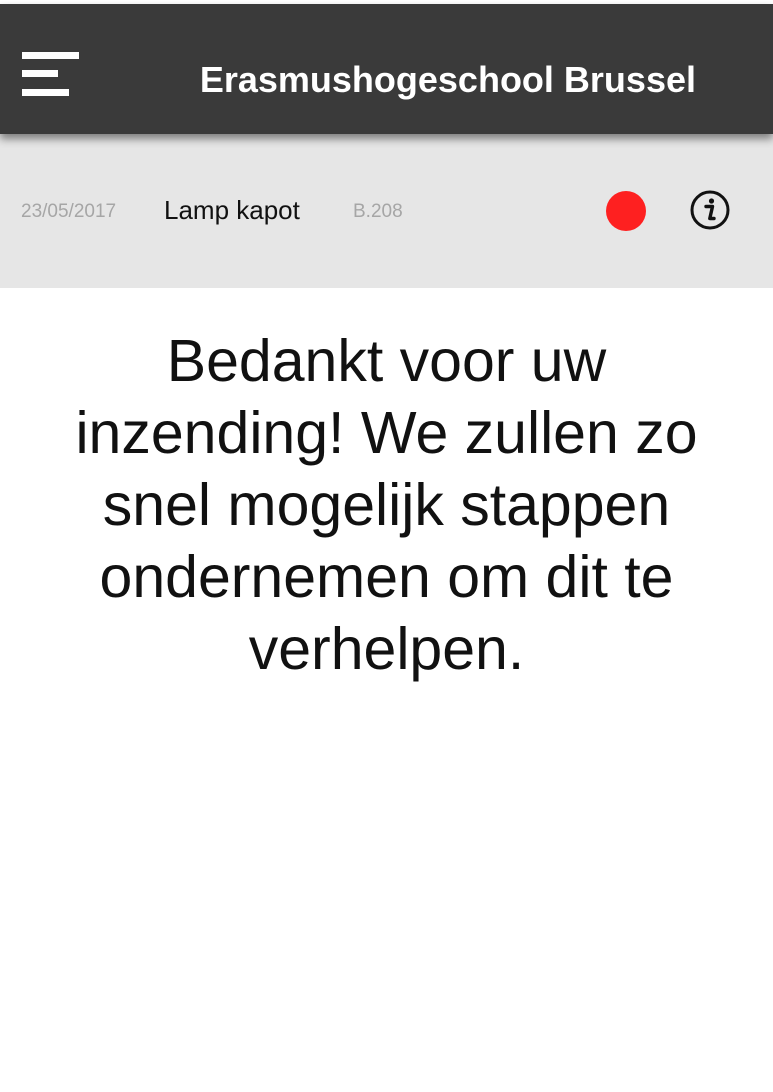 The image size is (773, 1092). I want to click on report-room: B.208, so click(378, 211).